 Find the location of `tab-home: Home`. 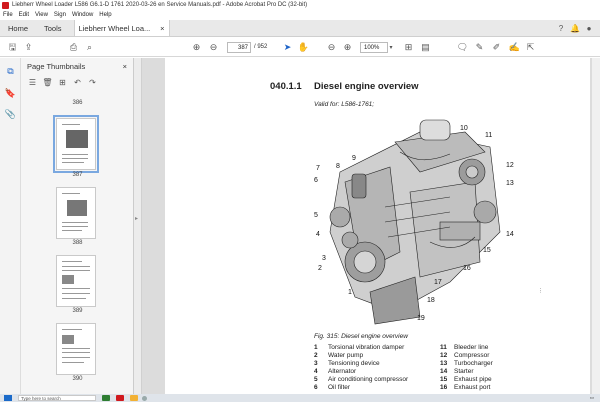

tab-home: Home is located at coordinates (18, 28).